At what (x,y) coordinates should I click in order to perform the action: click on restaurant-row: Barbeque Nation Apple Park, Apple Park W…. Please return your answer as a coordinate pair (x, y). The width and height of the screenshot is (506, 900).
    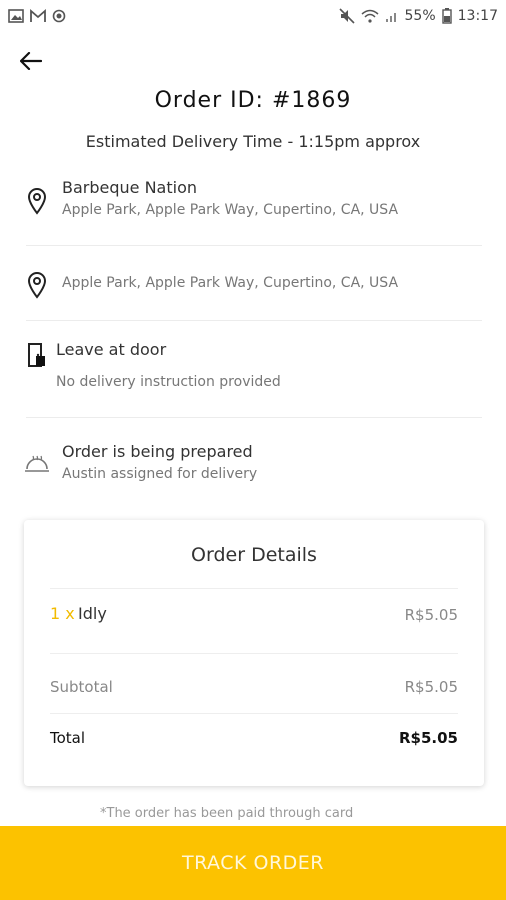
    Looking at the image, I should click on (253, 201).